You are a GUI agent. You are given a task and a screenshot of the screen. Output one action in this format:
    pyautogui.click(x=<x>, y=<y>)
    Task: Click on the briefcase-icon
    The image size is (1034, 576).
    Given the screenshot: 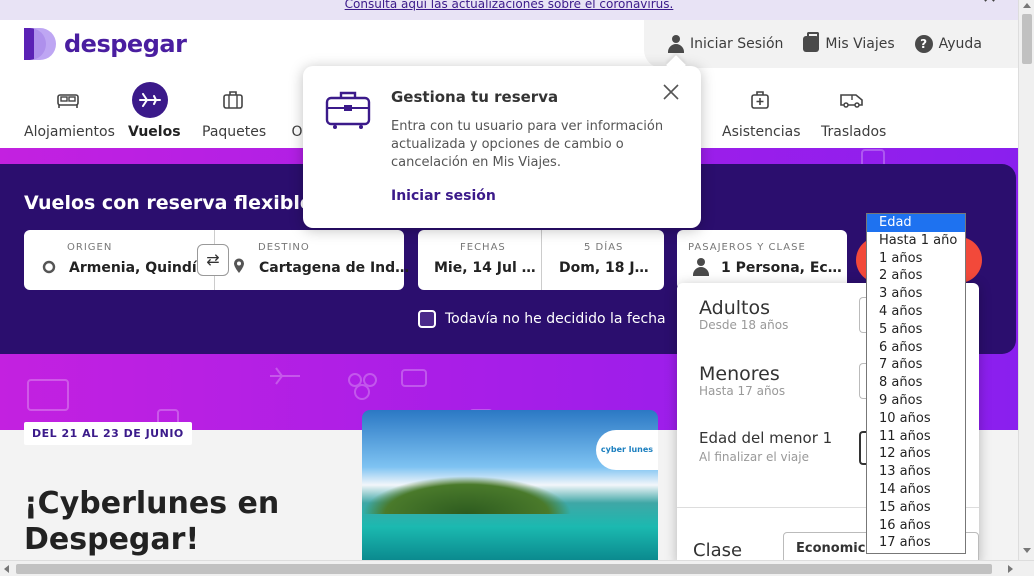 What is the action you would take?
    pyautogui.click(x=811, y=42)
    